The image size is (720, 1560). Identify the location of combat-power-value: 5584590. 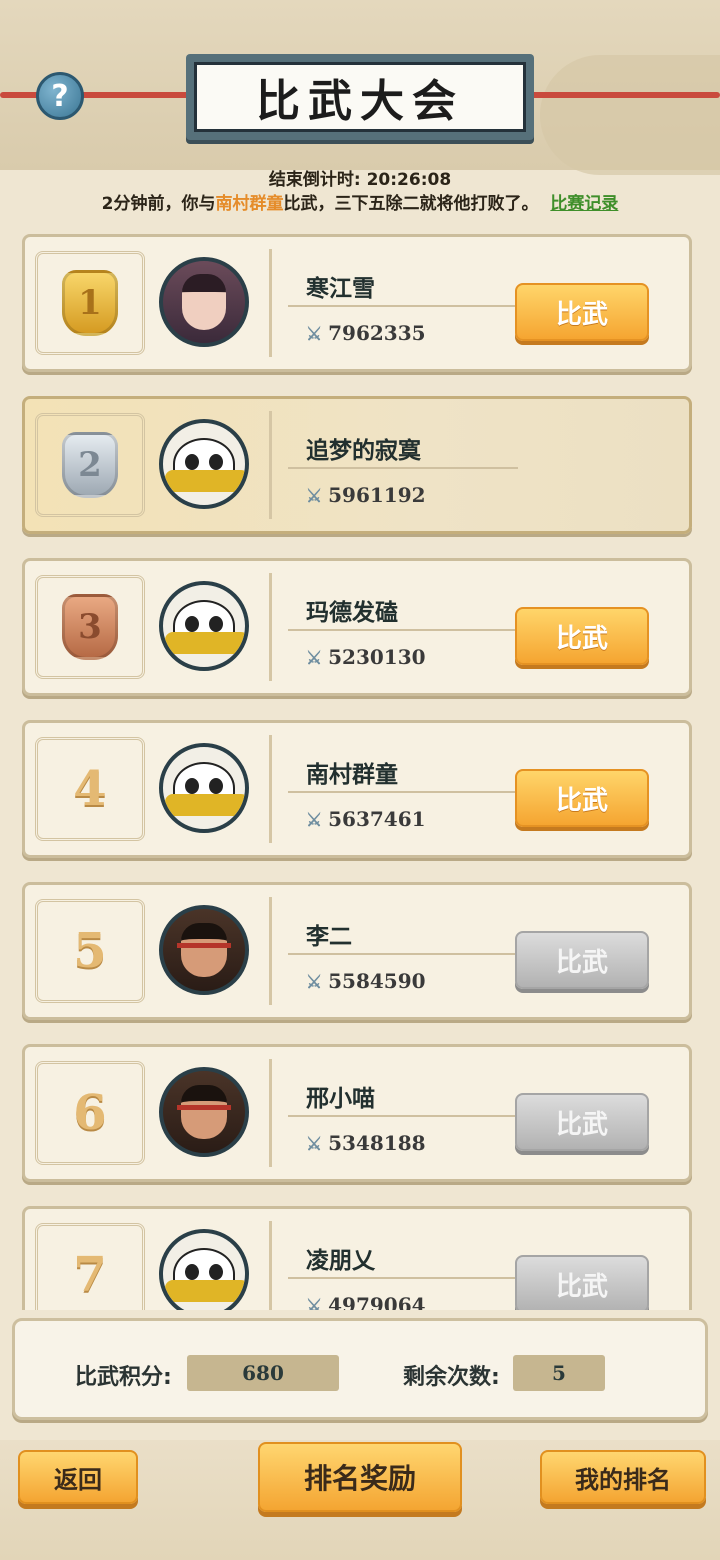
(377, 981).